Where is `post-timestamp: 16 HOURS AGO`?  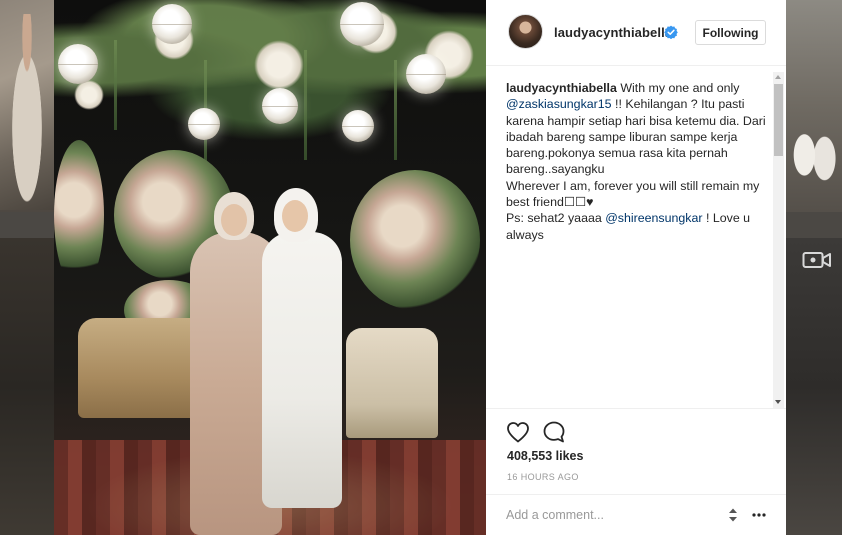 post-timestamp: 16 HOURS AGO is located at coordinates (543, 477).